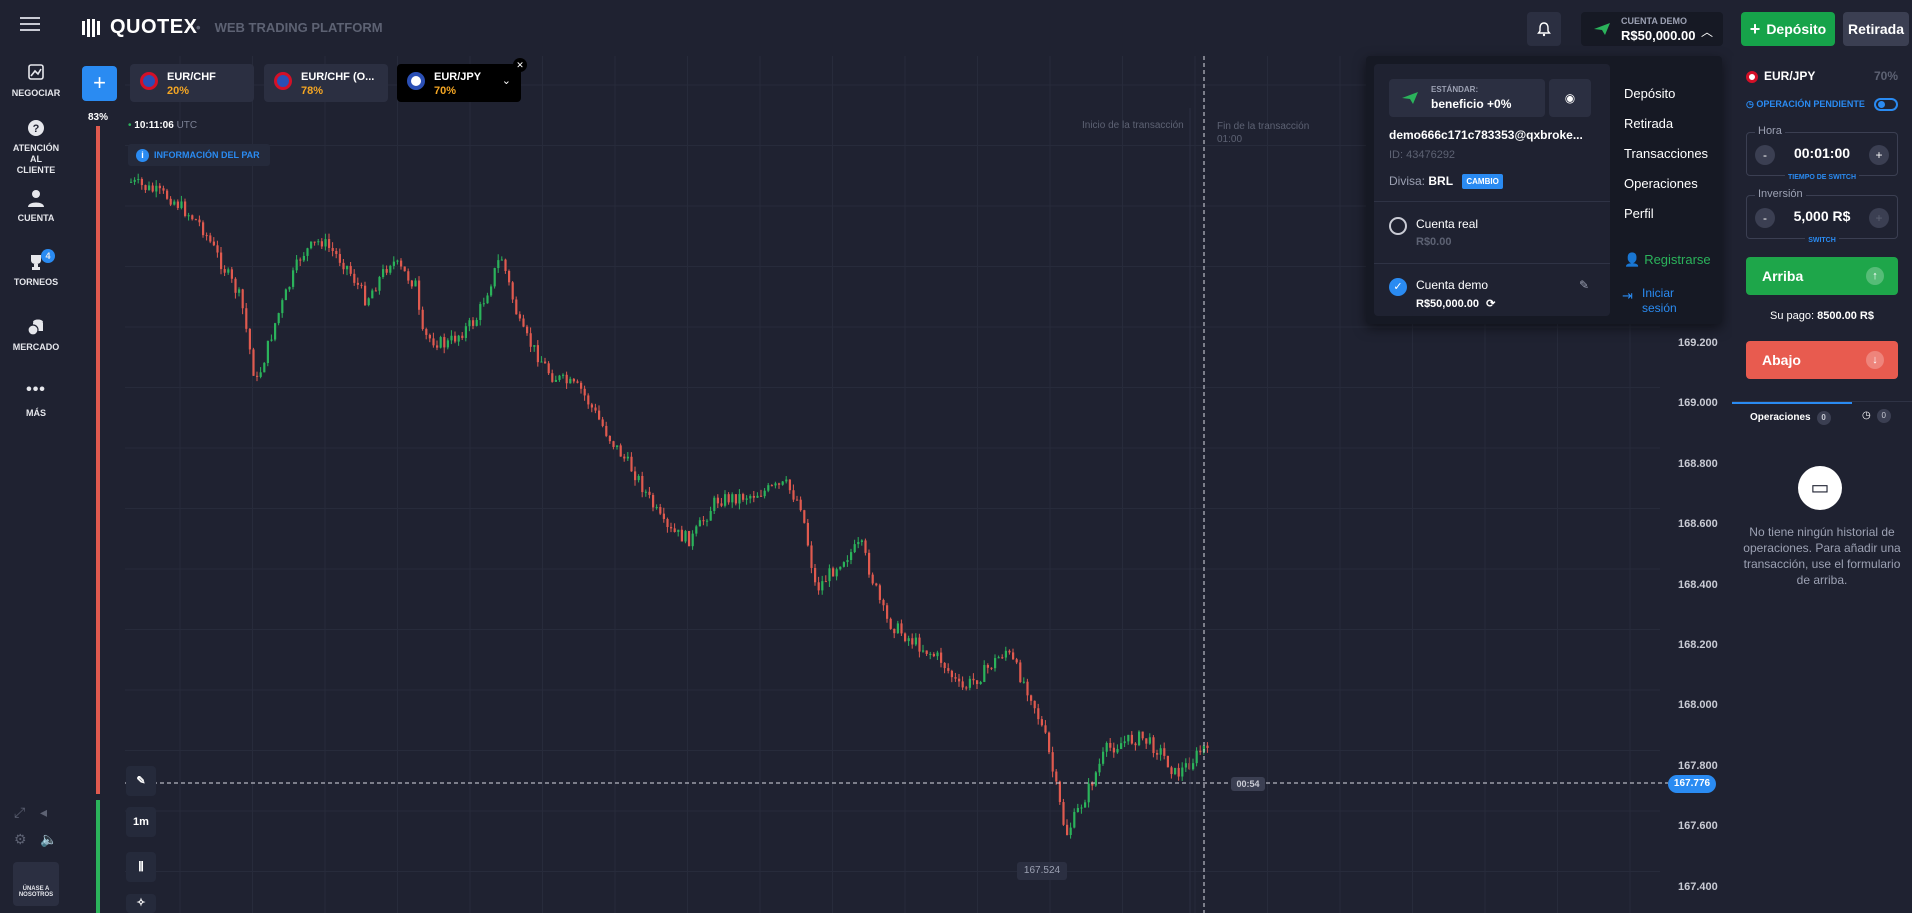 The height and width of the screenshot is (913, 1912). Describe the element at coordinates (1661, 183) in the screenshot. I see `menu-operations: Operaciones` at that location.